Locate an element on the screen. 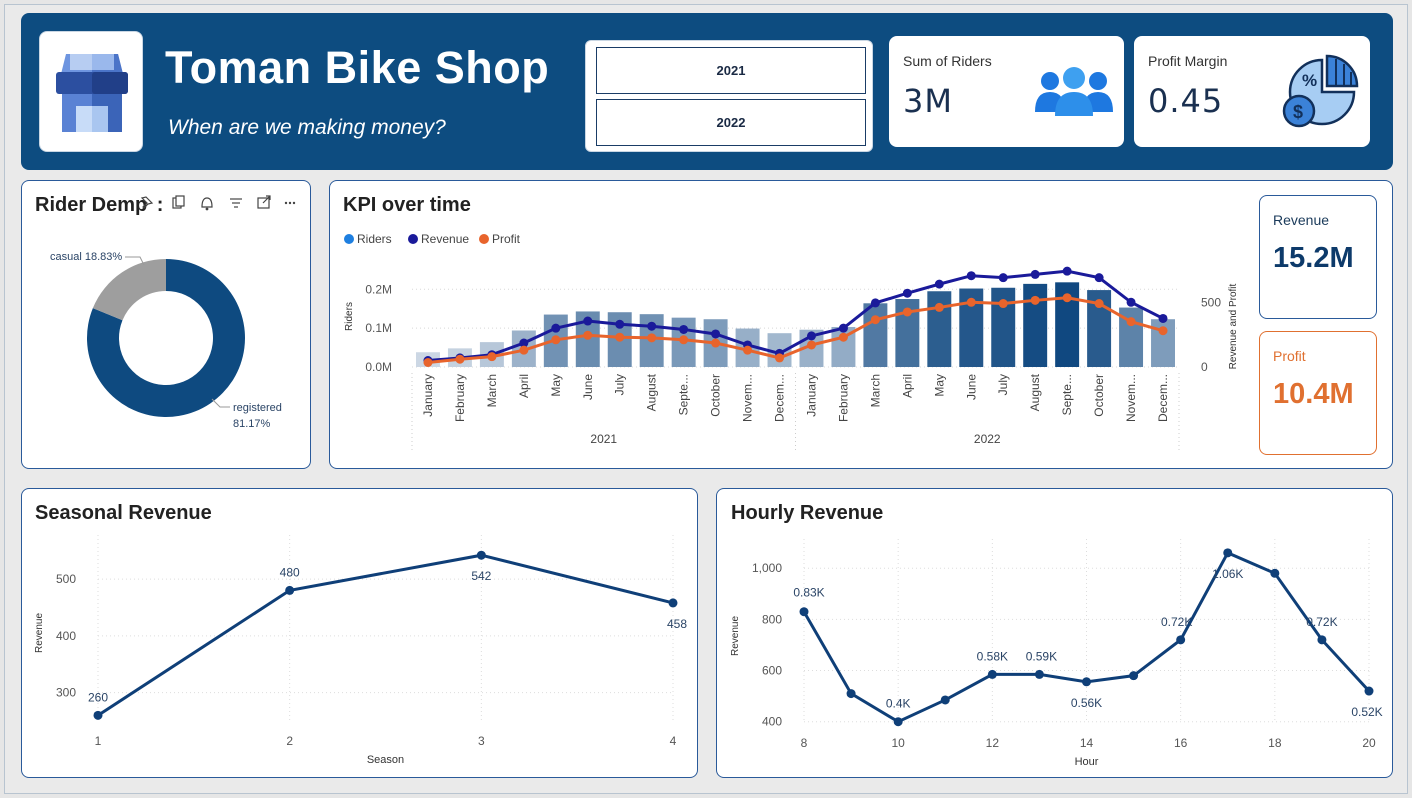  slicer-option-2021: 2021 is located at coordinates (731, 70).